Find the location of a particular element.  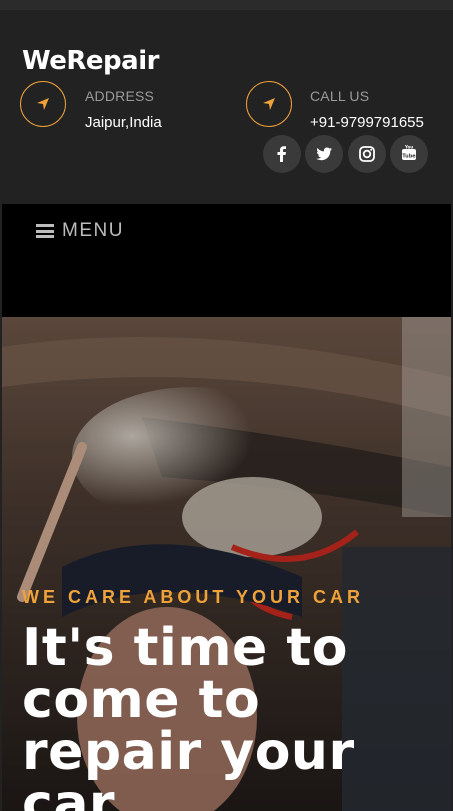

instagram-icon is located at coordinates (367, 154).